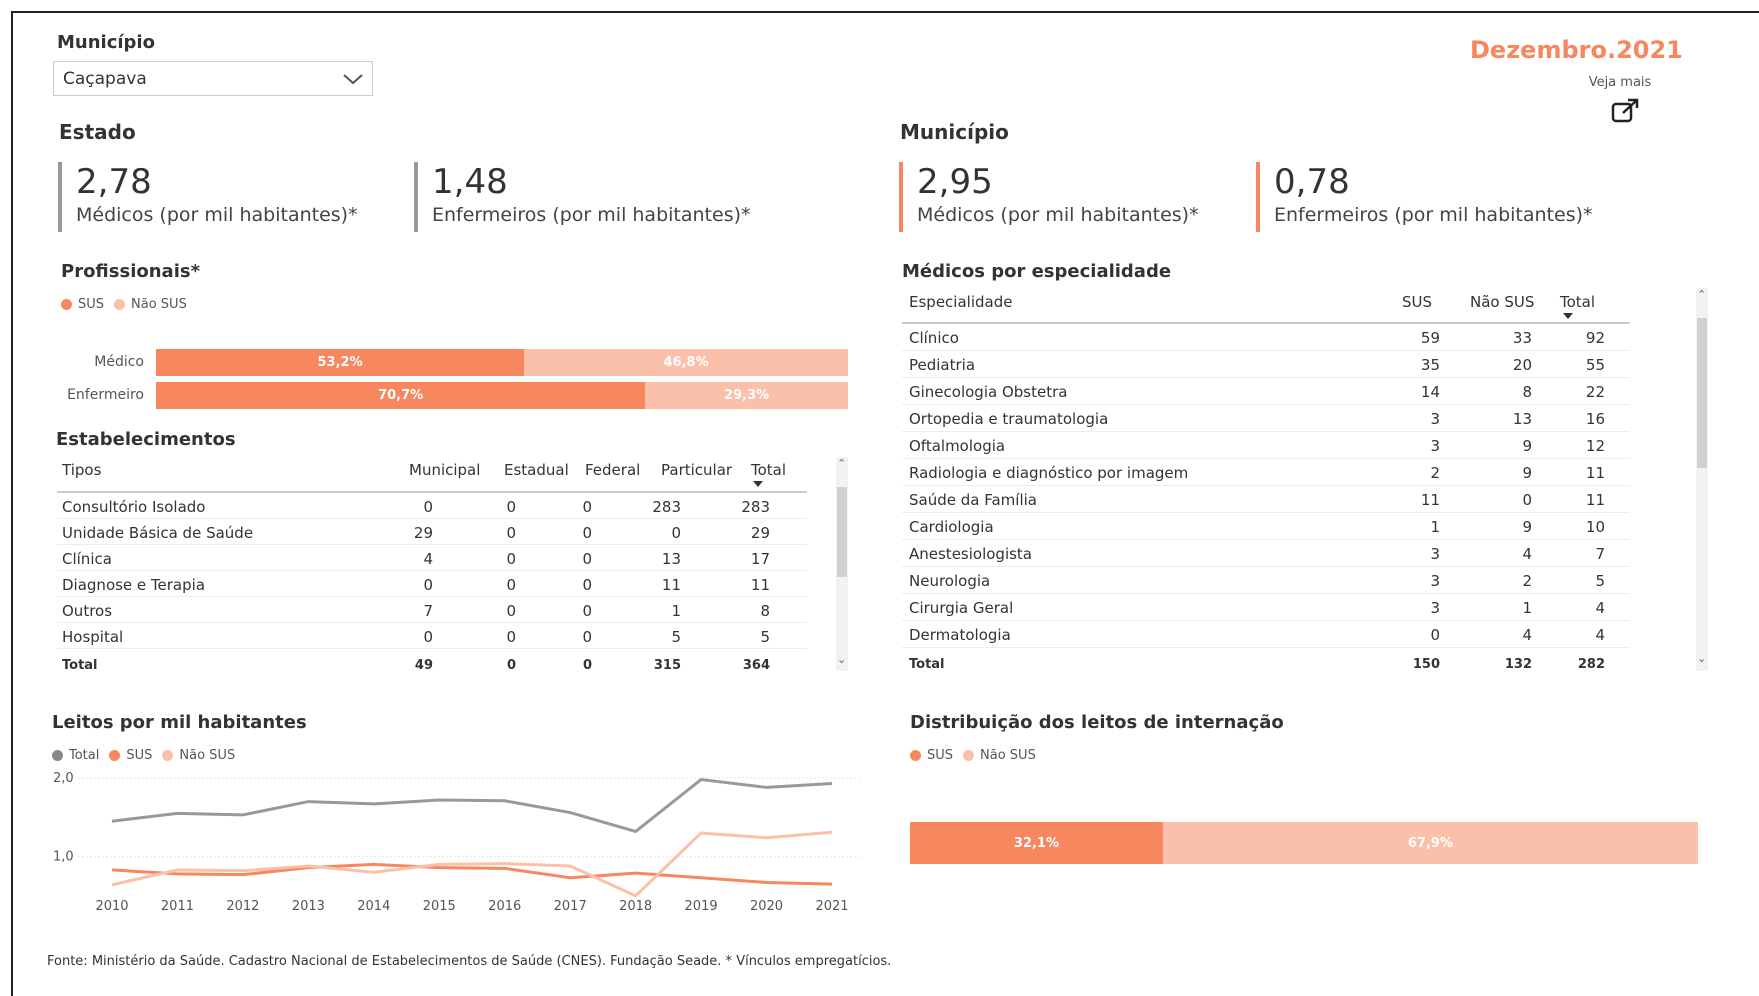  What do you see at coordinates (93, 637) in the screenshot?
I see `cell-tipo: Hospital` at bounding box center [93, 637].